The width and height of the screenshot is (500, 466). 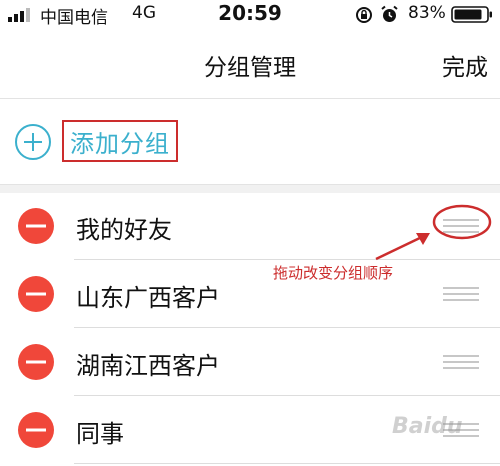 What do you see at coordinates (471, 14) in the screenshot?
I see `battery-icon` at bounding box center [471, 14].